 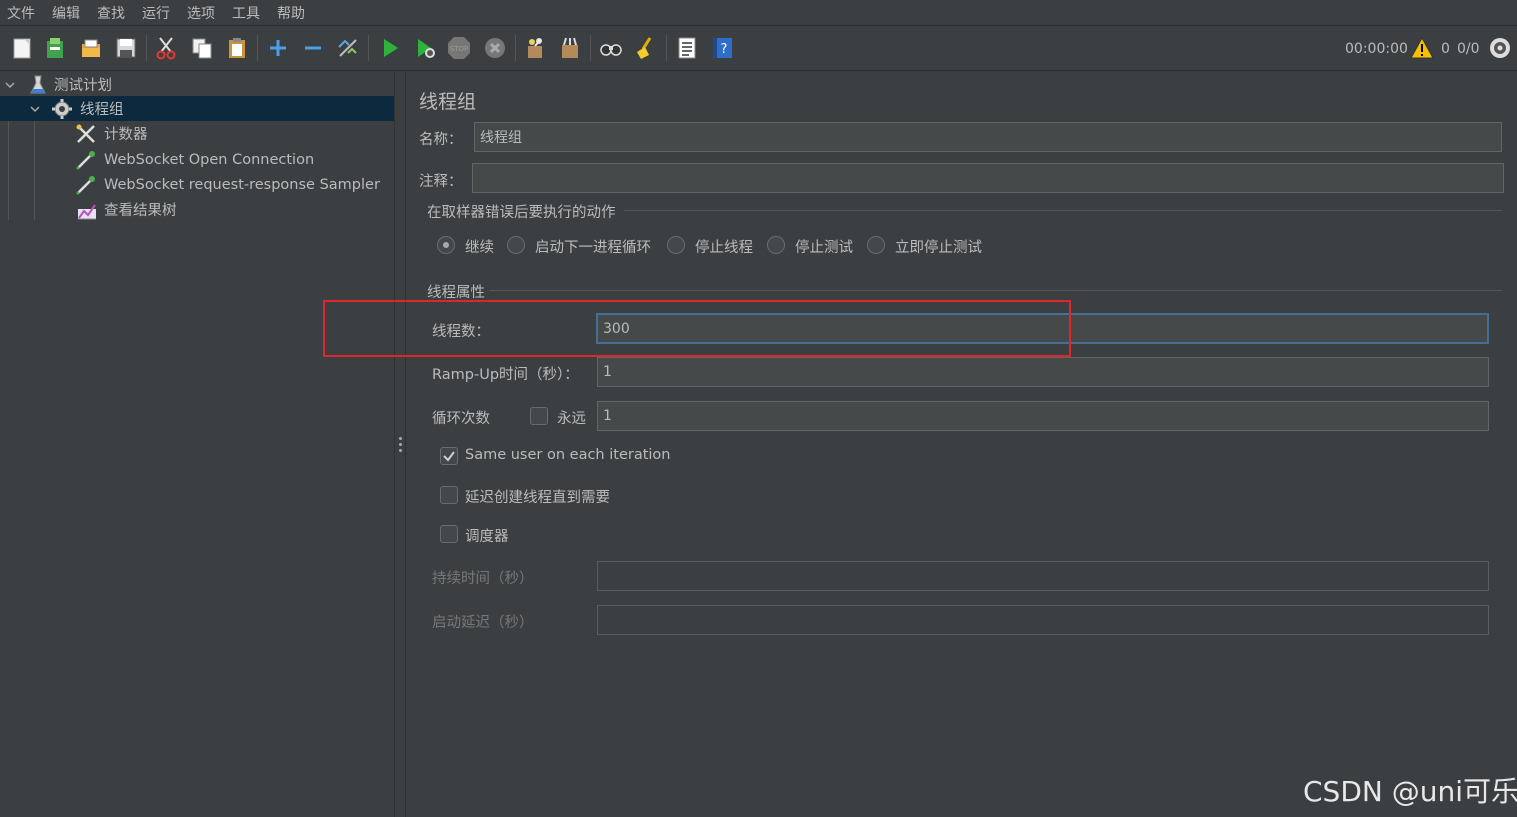 What do you see at coordinates (938, 248) in the screenshot?
I see `radio-stop-test-now-label: 立即停止测试` at bounding box center [938, 248].